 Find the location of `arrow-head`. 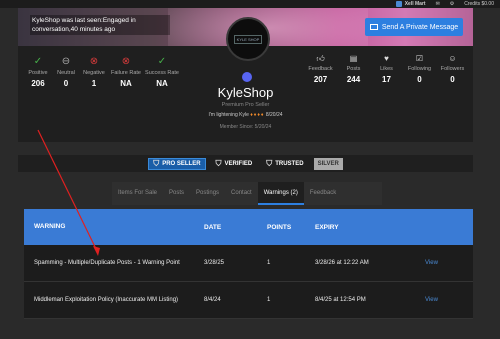

arrow-head is located at coordinates (96, 251).